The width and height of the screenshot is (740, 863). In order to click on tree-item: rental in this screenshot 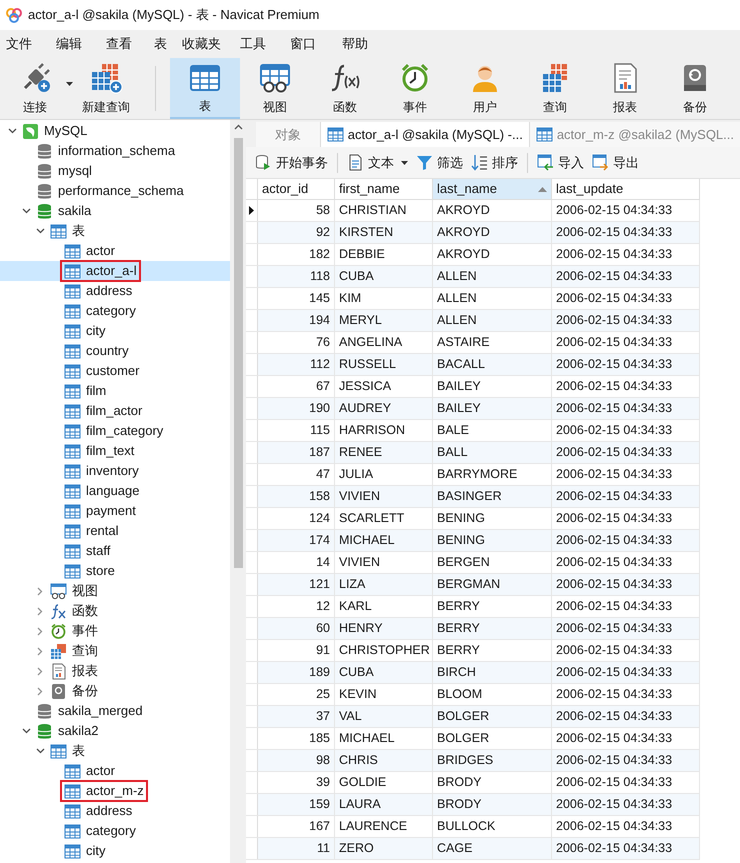, I will do `click(115, 531)`.